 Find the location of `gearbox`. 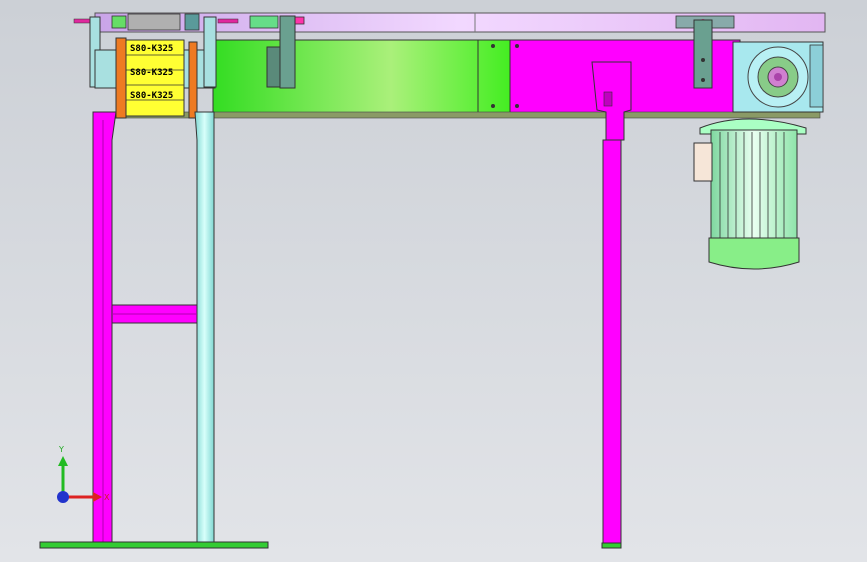

gearbox is located at coordinates (778, 77).